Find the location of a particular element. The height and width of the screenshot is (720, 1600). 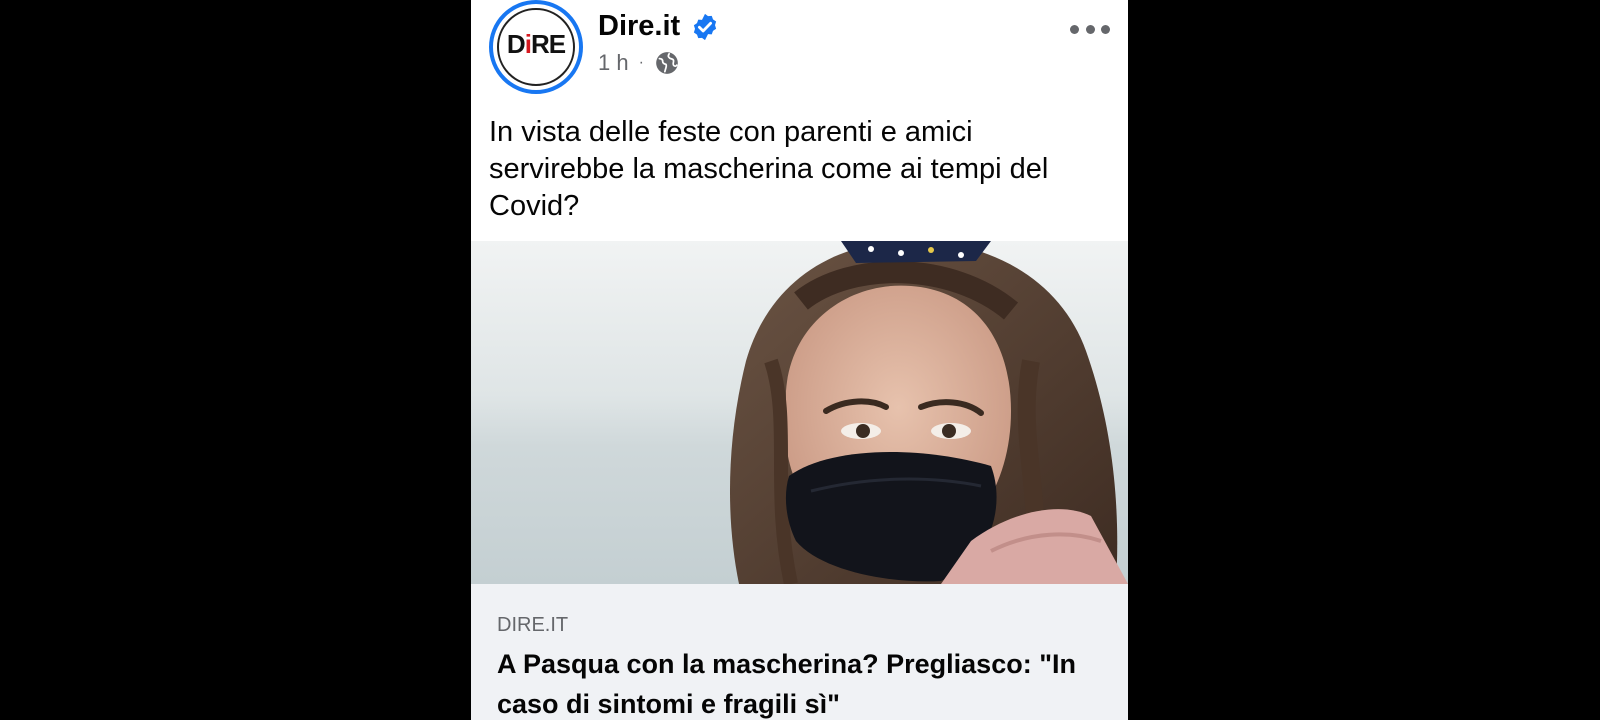

globe-icon is located at coordinates (667, 63).